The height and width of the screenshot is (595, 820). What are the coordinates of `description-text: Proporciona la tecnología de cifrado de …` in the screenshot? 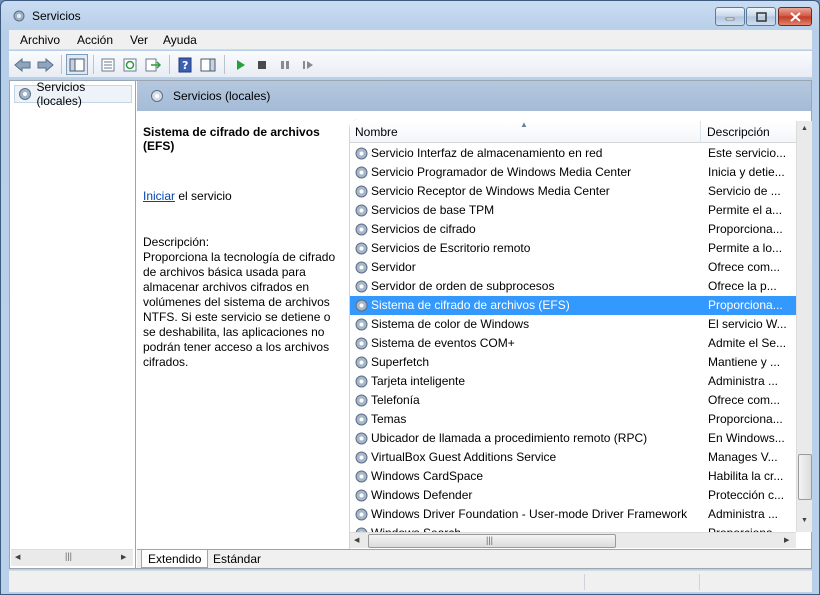 It's located at (239, 309).